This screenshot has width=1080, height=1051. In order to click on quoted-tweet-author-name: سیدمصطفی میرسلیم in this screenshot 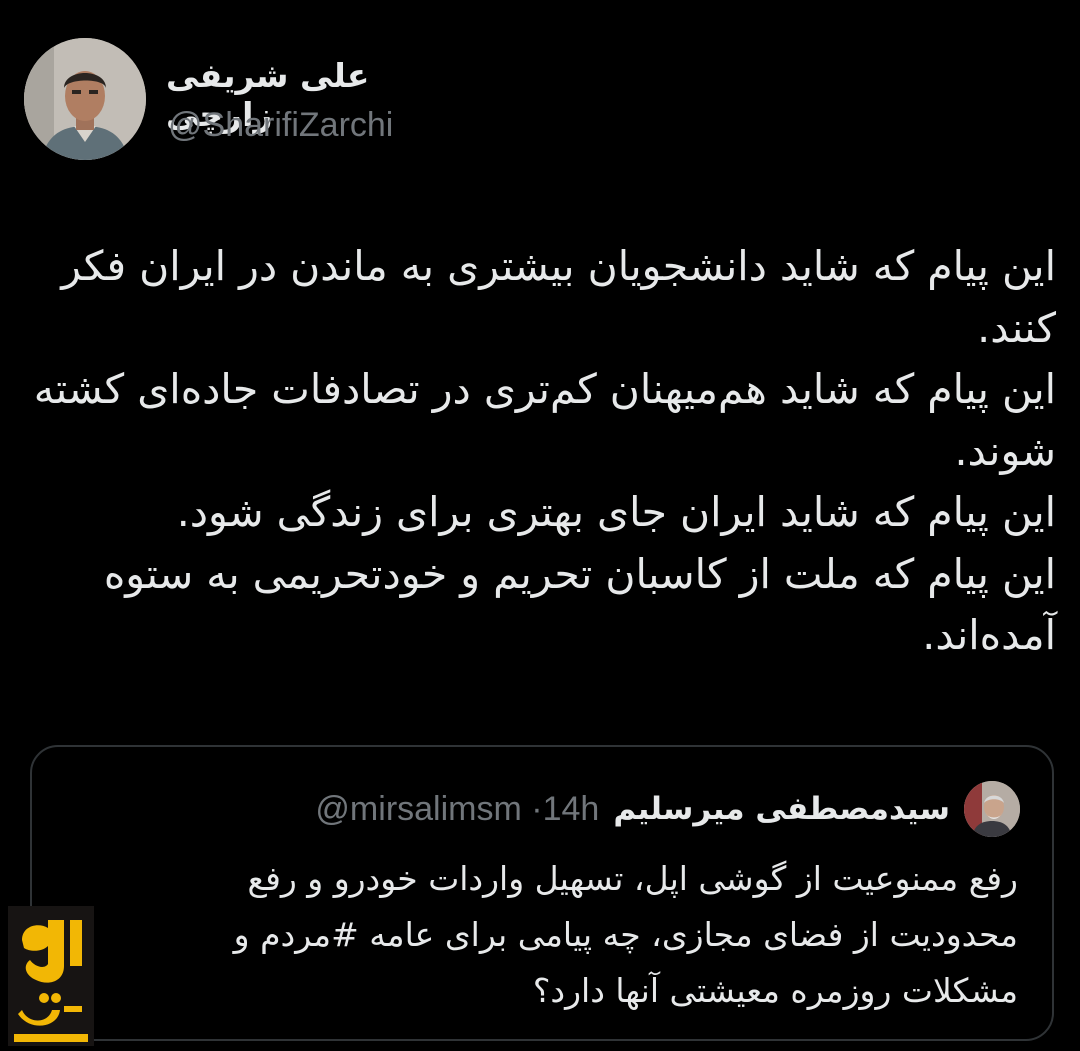, I will do `click(781, 809)`.